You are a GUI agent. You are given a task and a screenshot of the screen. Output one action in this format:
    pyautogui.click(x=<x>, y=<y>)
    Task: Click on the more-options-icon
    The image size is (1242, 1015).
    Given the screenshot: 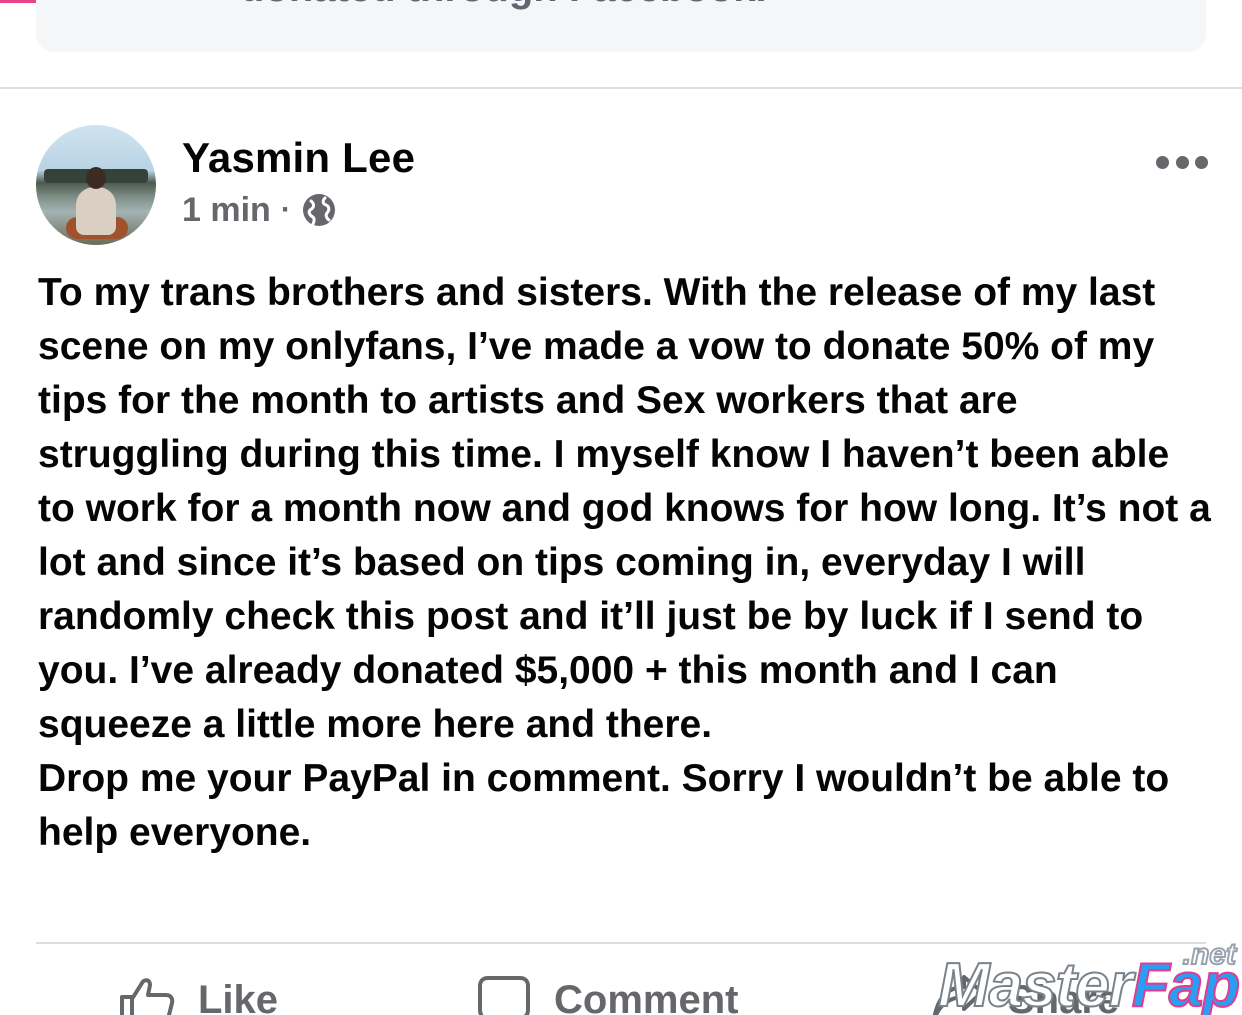 What is the action you would take?
    pyautogui.click(x=1182, y=162)
    